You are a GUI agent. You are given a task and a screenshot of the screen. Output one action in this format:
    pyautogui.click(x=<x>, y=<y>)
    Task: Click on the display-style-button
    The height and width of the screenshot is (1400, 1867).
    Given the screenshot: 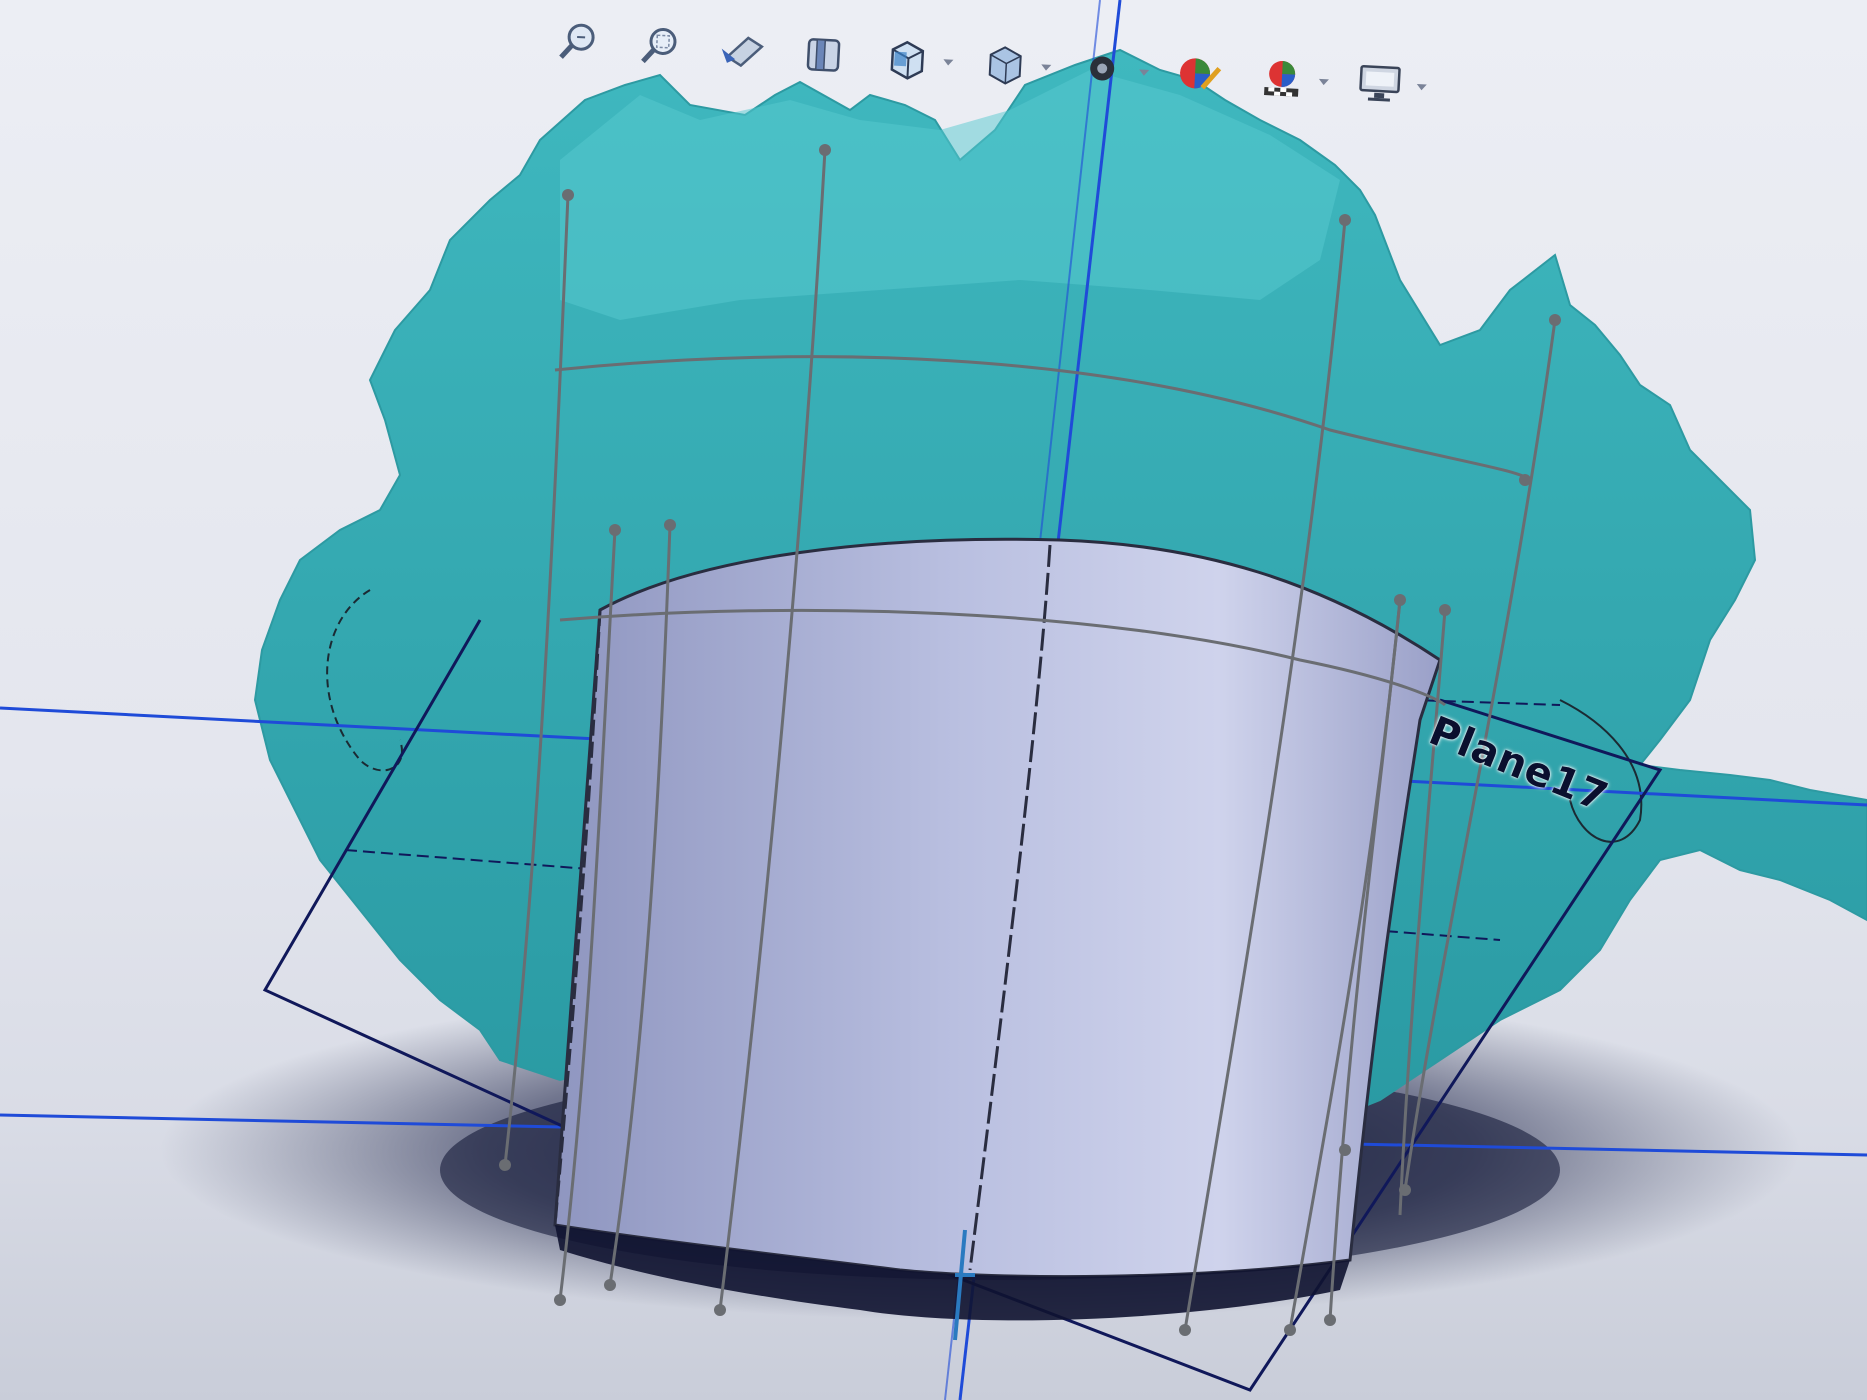 What is the action you would take?
    pyautogui.click(x=1004, y=65)
    